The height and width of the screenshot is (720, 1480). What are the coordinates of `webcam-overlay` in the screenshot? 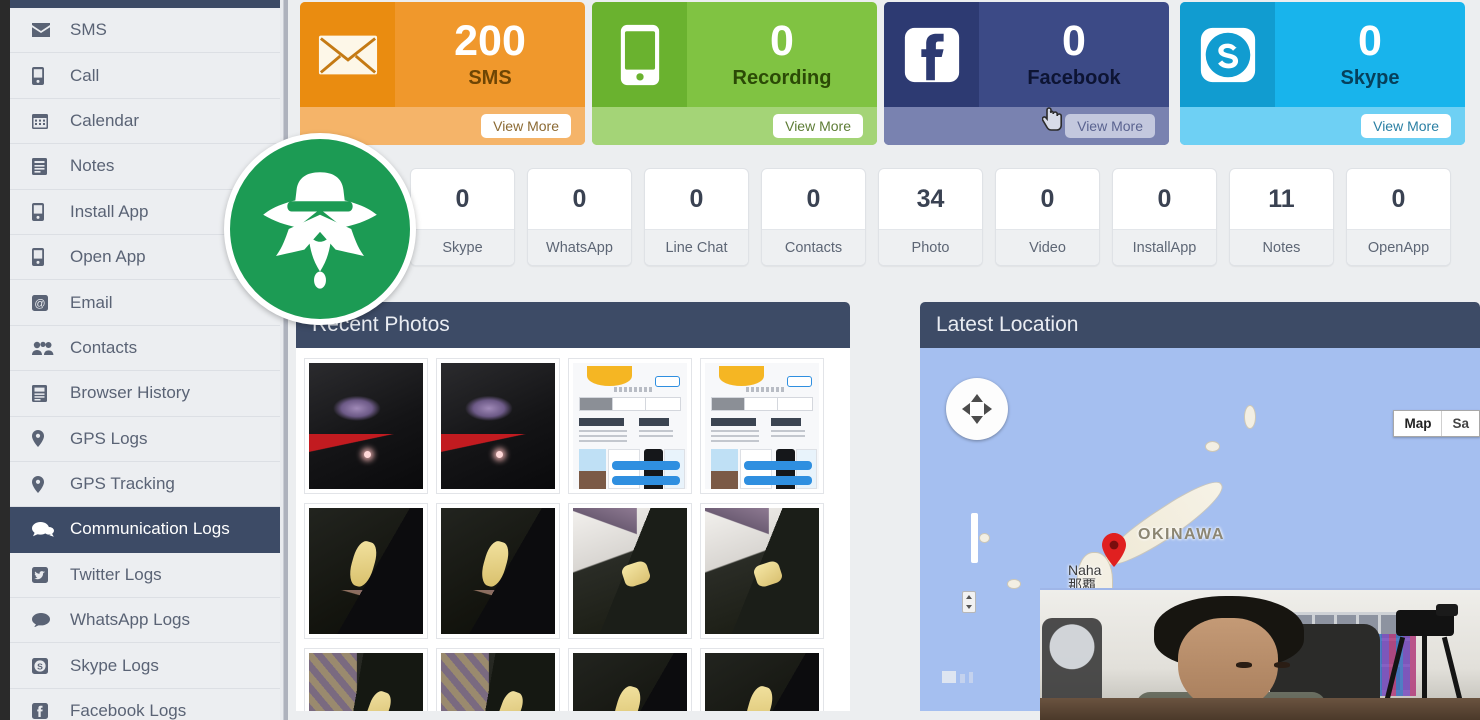 It's located at (1260, 654).